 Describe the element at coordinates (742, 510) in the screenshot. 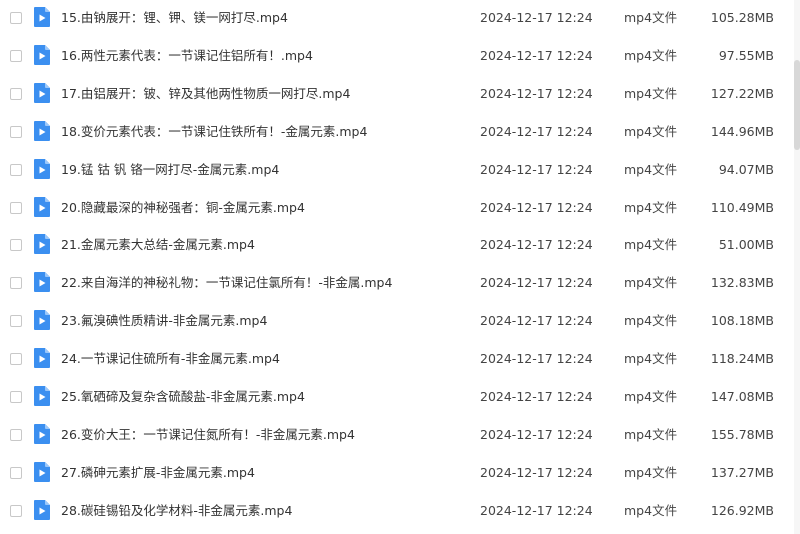

I see `file-size: 126.92MB` at that location.